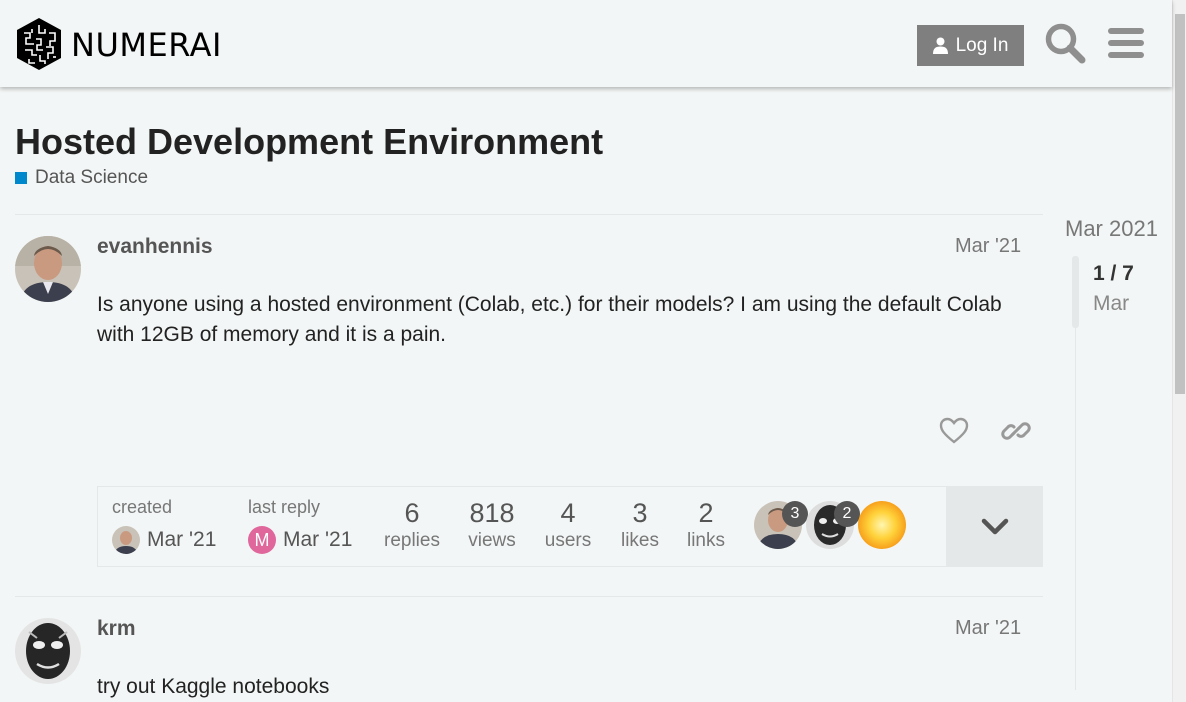  I want to click on stat-views: 818 views, so click(492, 525).